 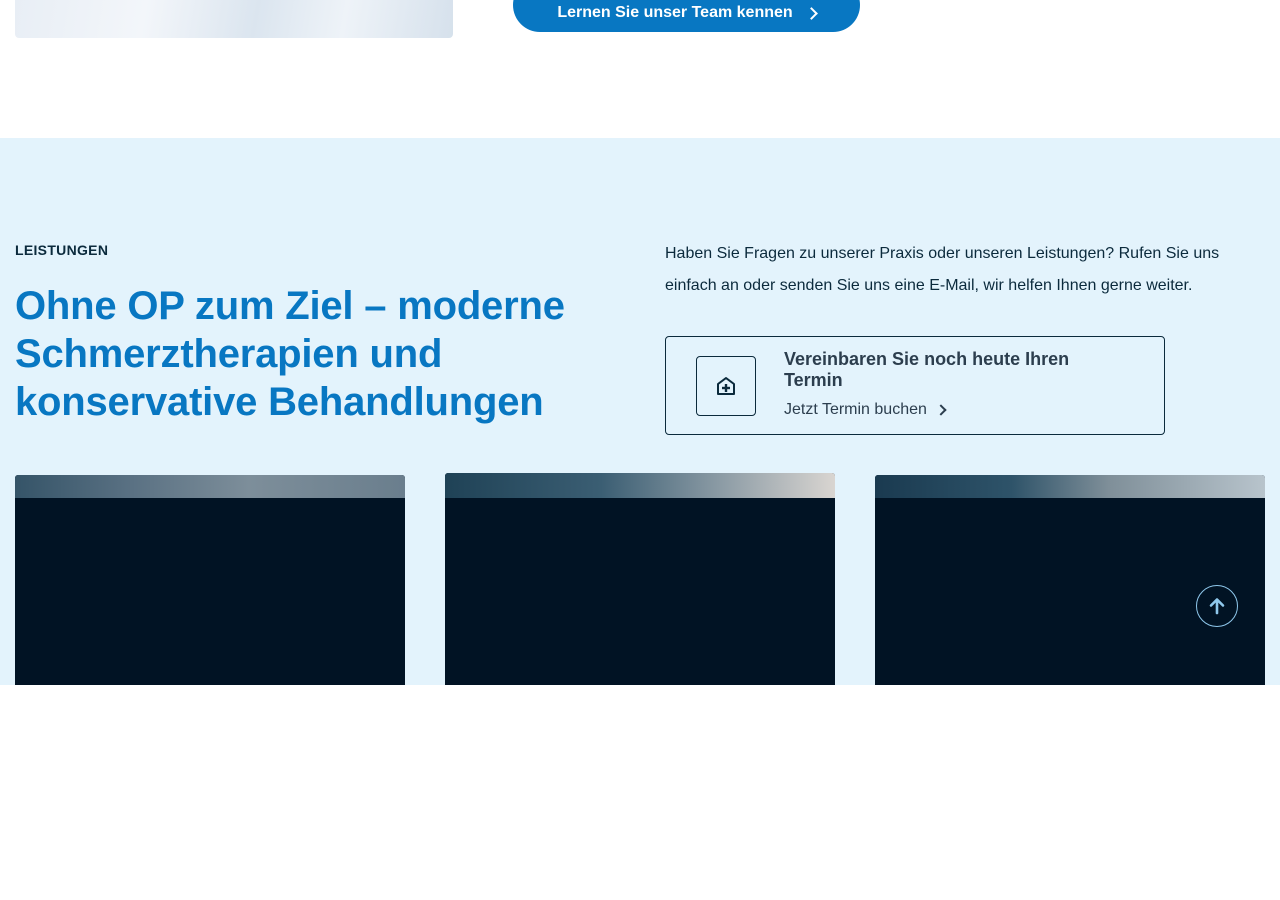 I want to click on arrow-up-icon, so click(x=1217, y=606).